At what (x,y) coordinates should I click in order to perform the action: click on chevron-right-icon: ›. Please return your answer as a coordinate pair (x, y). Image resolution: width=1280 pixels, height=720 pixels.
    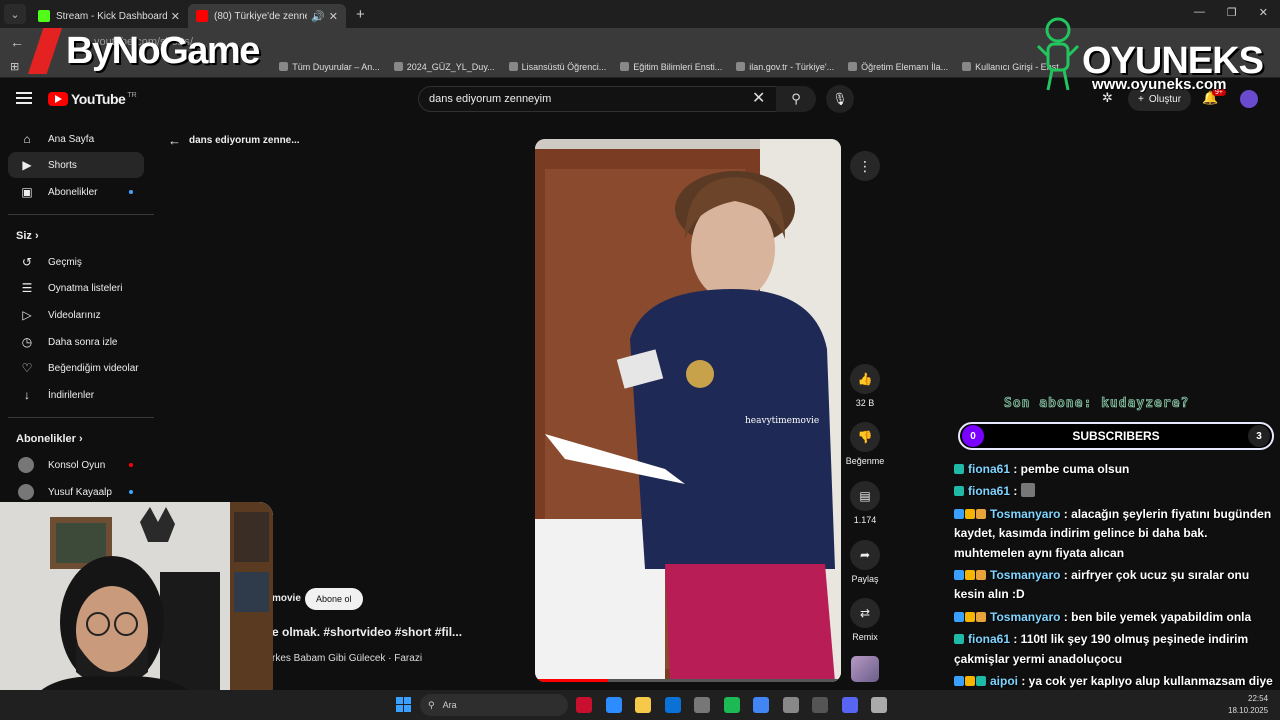
    Looking at the image, I should click on (80, 439).